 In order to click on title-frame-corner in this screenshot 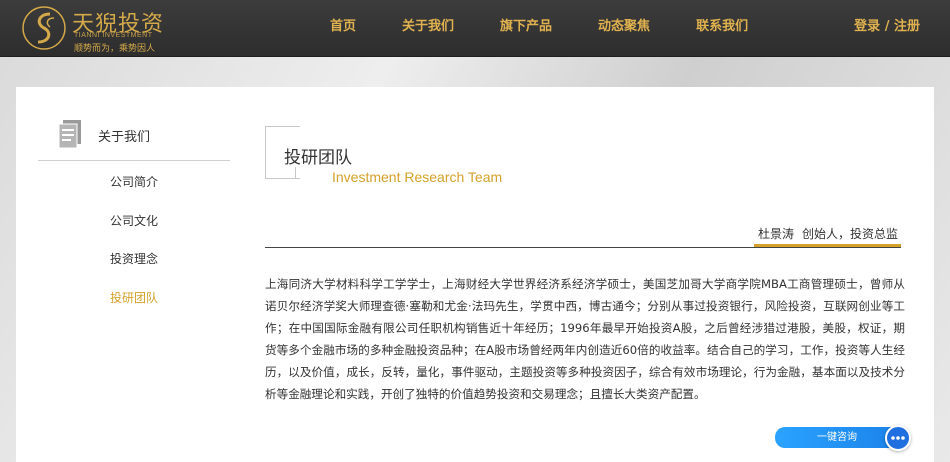, I will do `click(290, 173)`.